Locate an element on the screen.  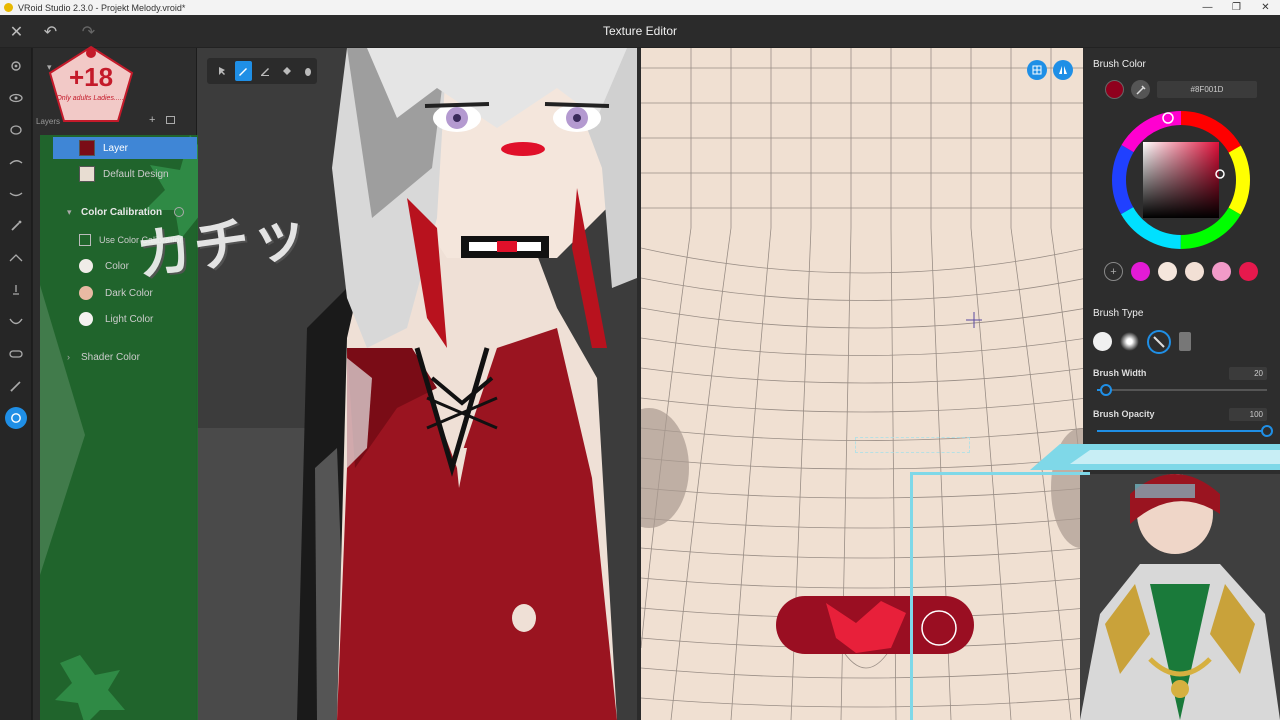
eraser-tool-button is located at coordinates (265, 71).